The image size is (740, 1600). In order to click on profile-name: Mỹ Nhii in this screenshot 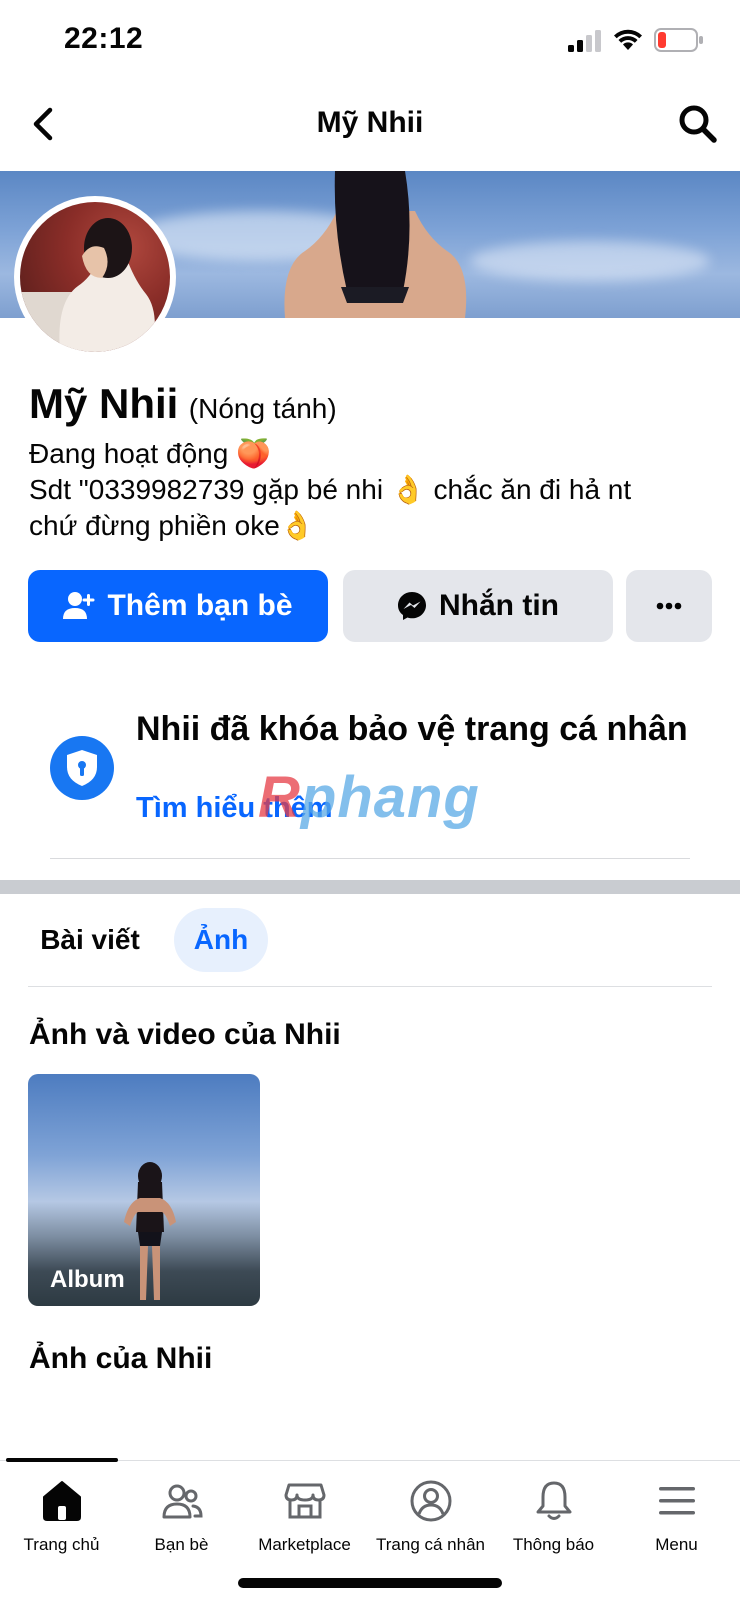, I will do `click(104, 403)`.